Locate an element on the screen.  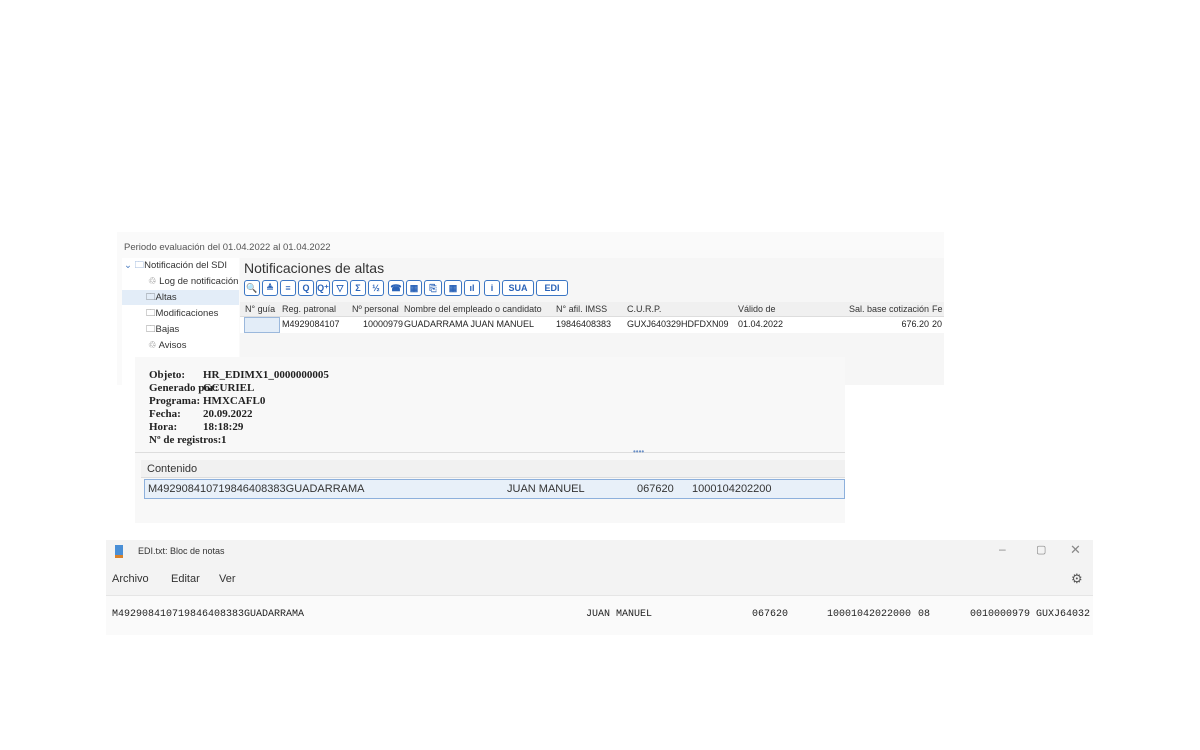
tree-node-label: Avisos is located at coordinates (172, 345).